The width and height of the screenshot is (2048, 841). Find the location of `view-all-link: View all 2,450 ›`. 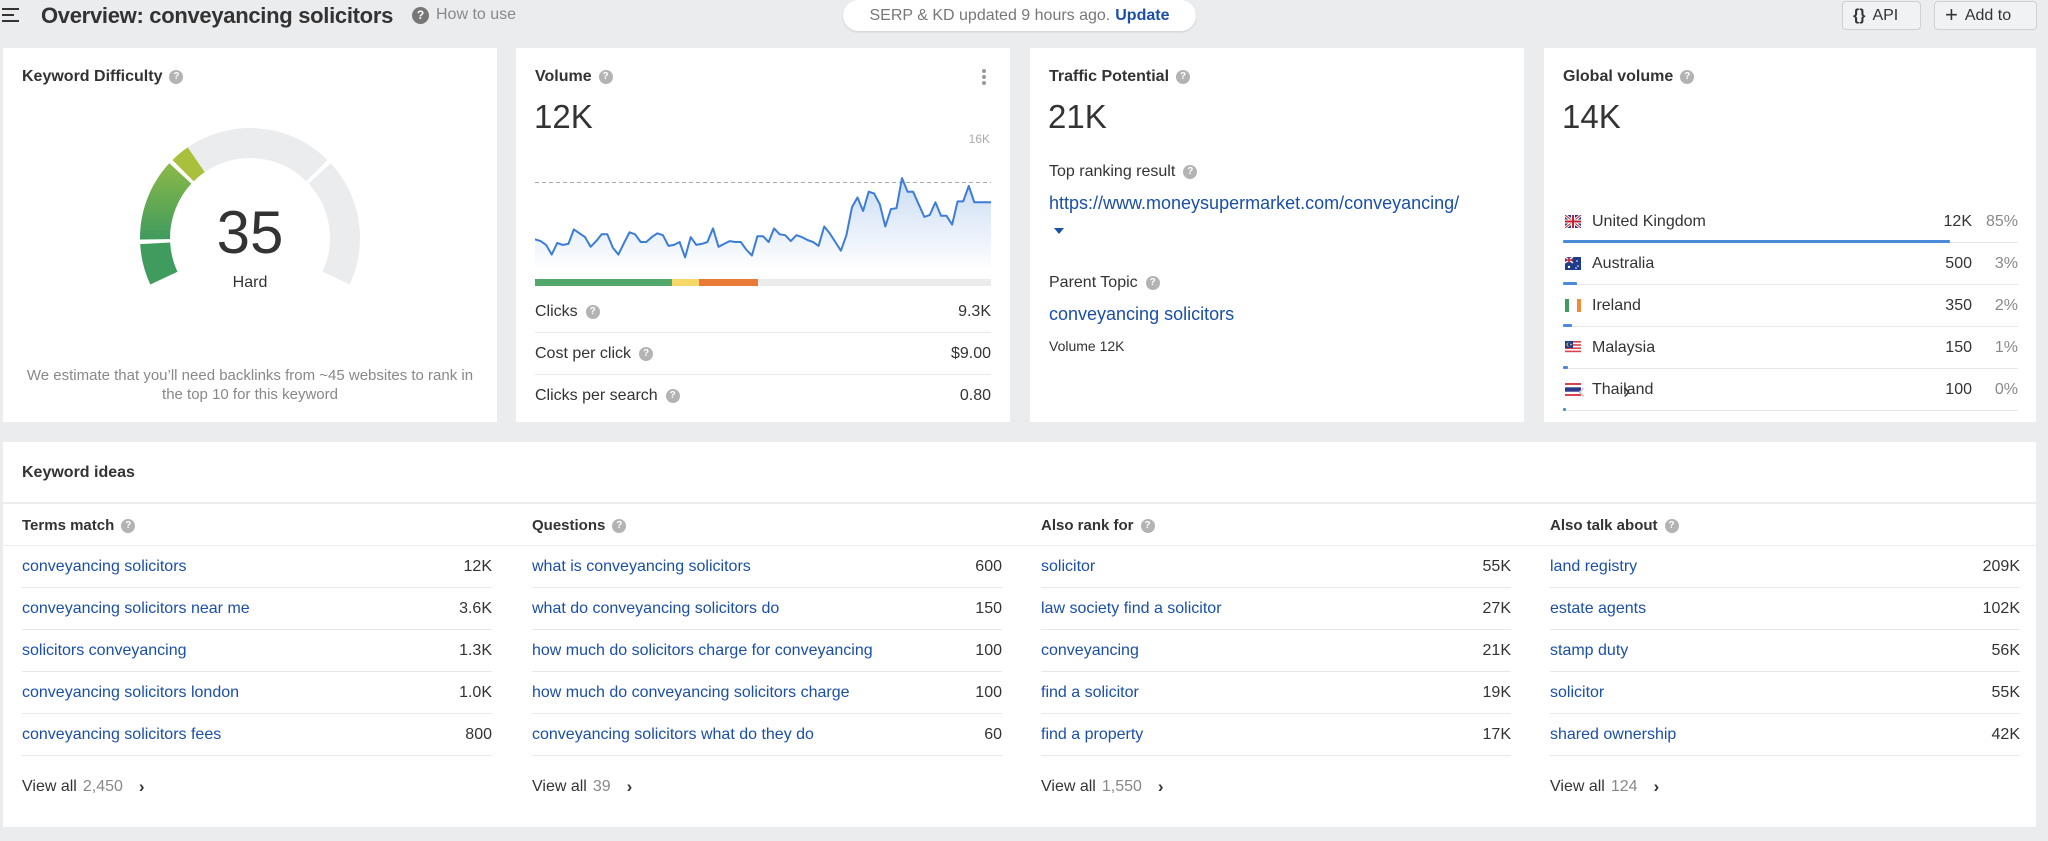

view-all-link: View all 2,450 › is located at coordinates (83, 787).